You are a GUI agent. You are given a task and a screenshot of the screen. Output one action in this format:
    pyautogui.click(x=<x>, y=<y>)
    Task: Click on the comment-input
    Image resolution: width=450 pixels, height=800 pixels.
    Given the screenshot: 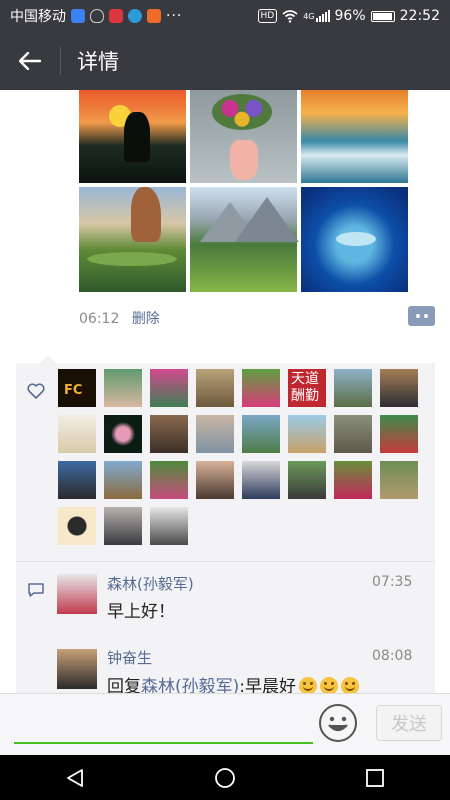 What is the action you would take?
    pyautogui.click(x=163, y=725)
    